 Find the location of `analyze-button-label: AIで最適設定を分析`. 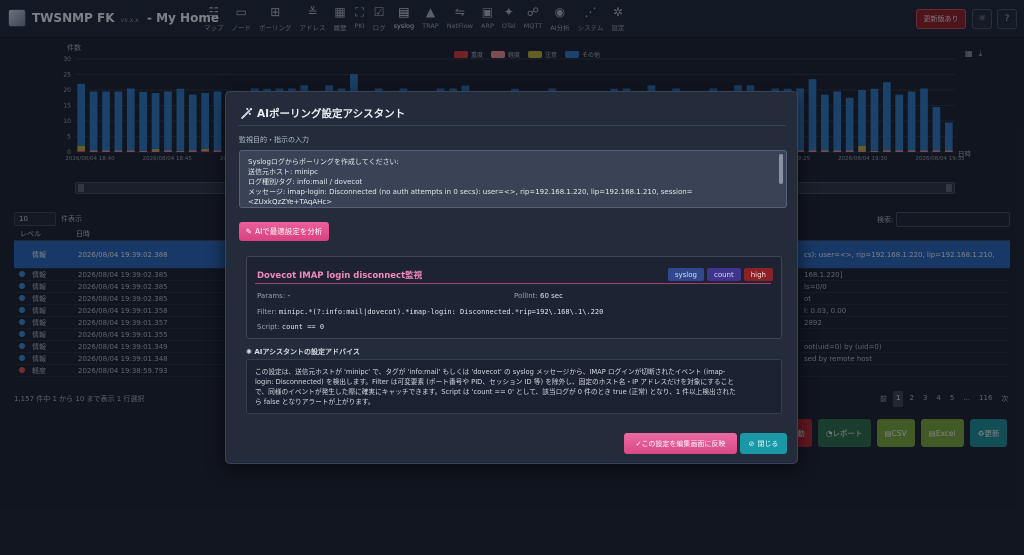

analyze-button-label: AIで最適設定を分析 is located at coordinates (288, 231).